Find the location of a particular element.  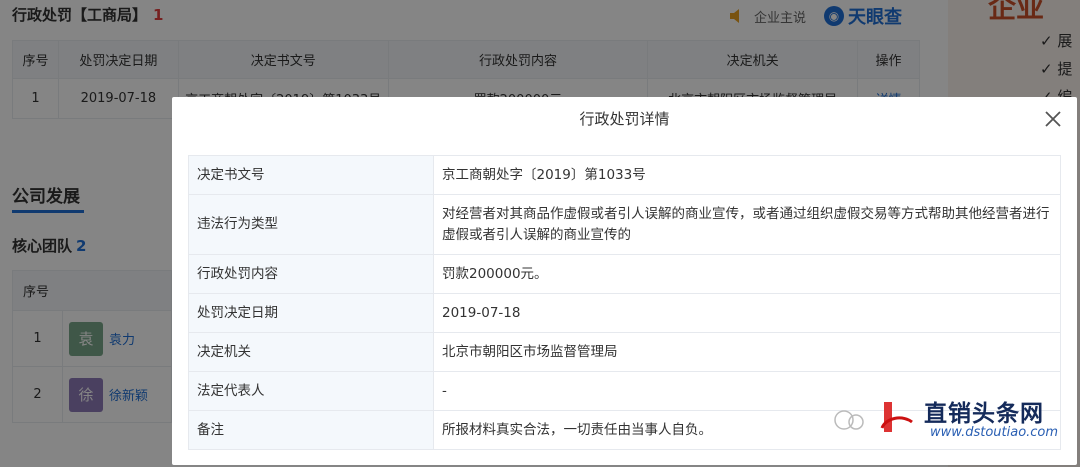

watermark-url: www.dstoutiao.com is located at coordinates (994, 432).